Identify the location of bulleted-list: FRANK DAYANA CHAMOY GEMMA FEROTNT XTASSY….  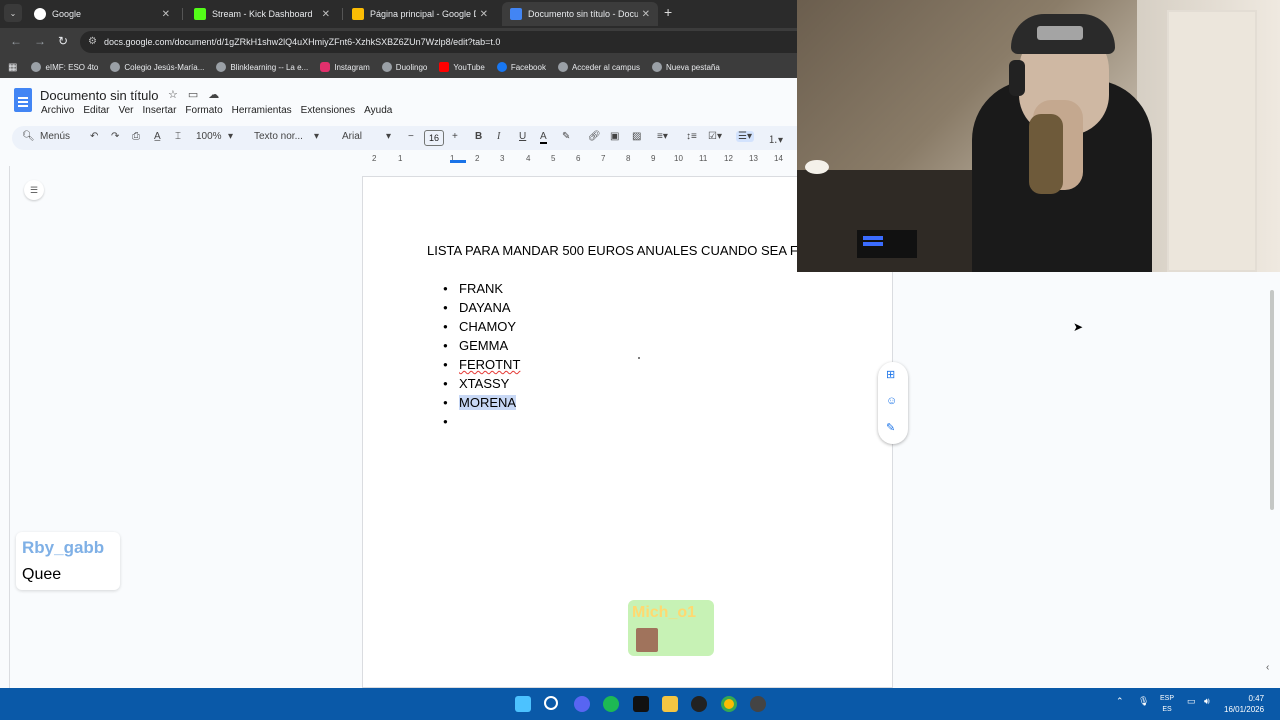
(481, 355).